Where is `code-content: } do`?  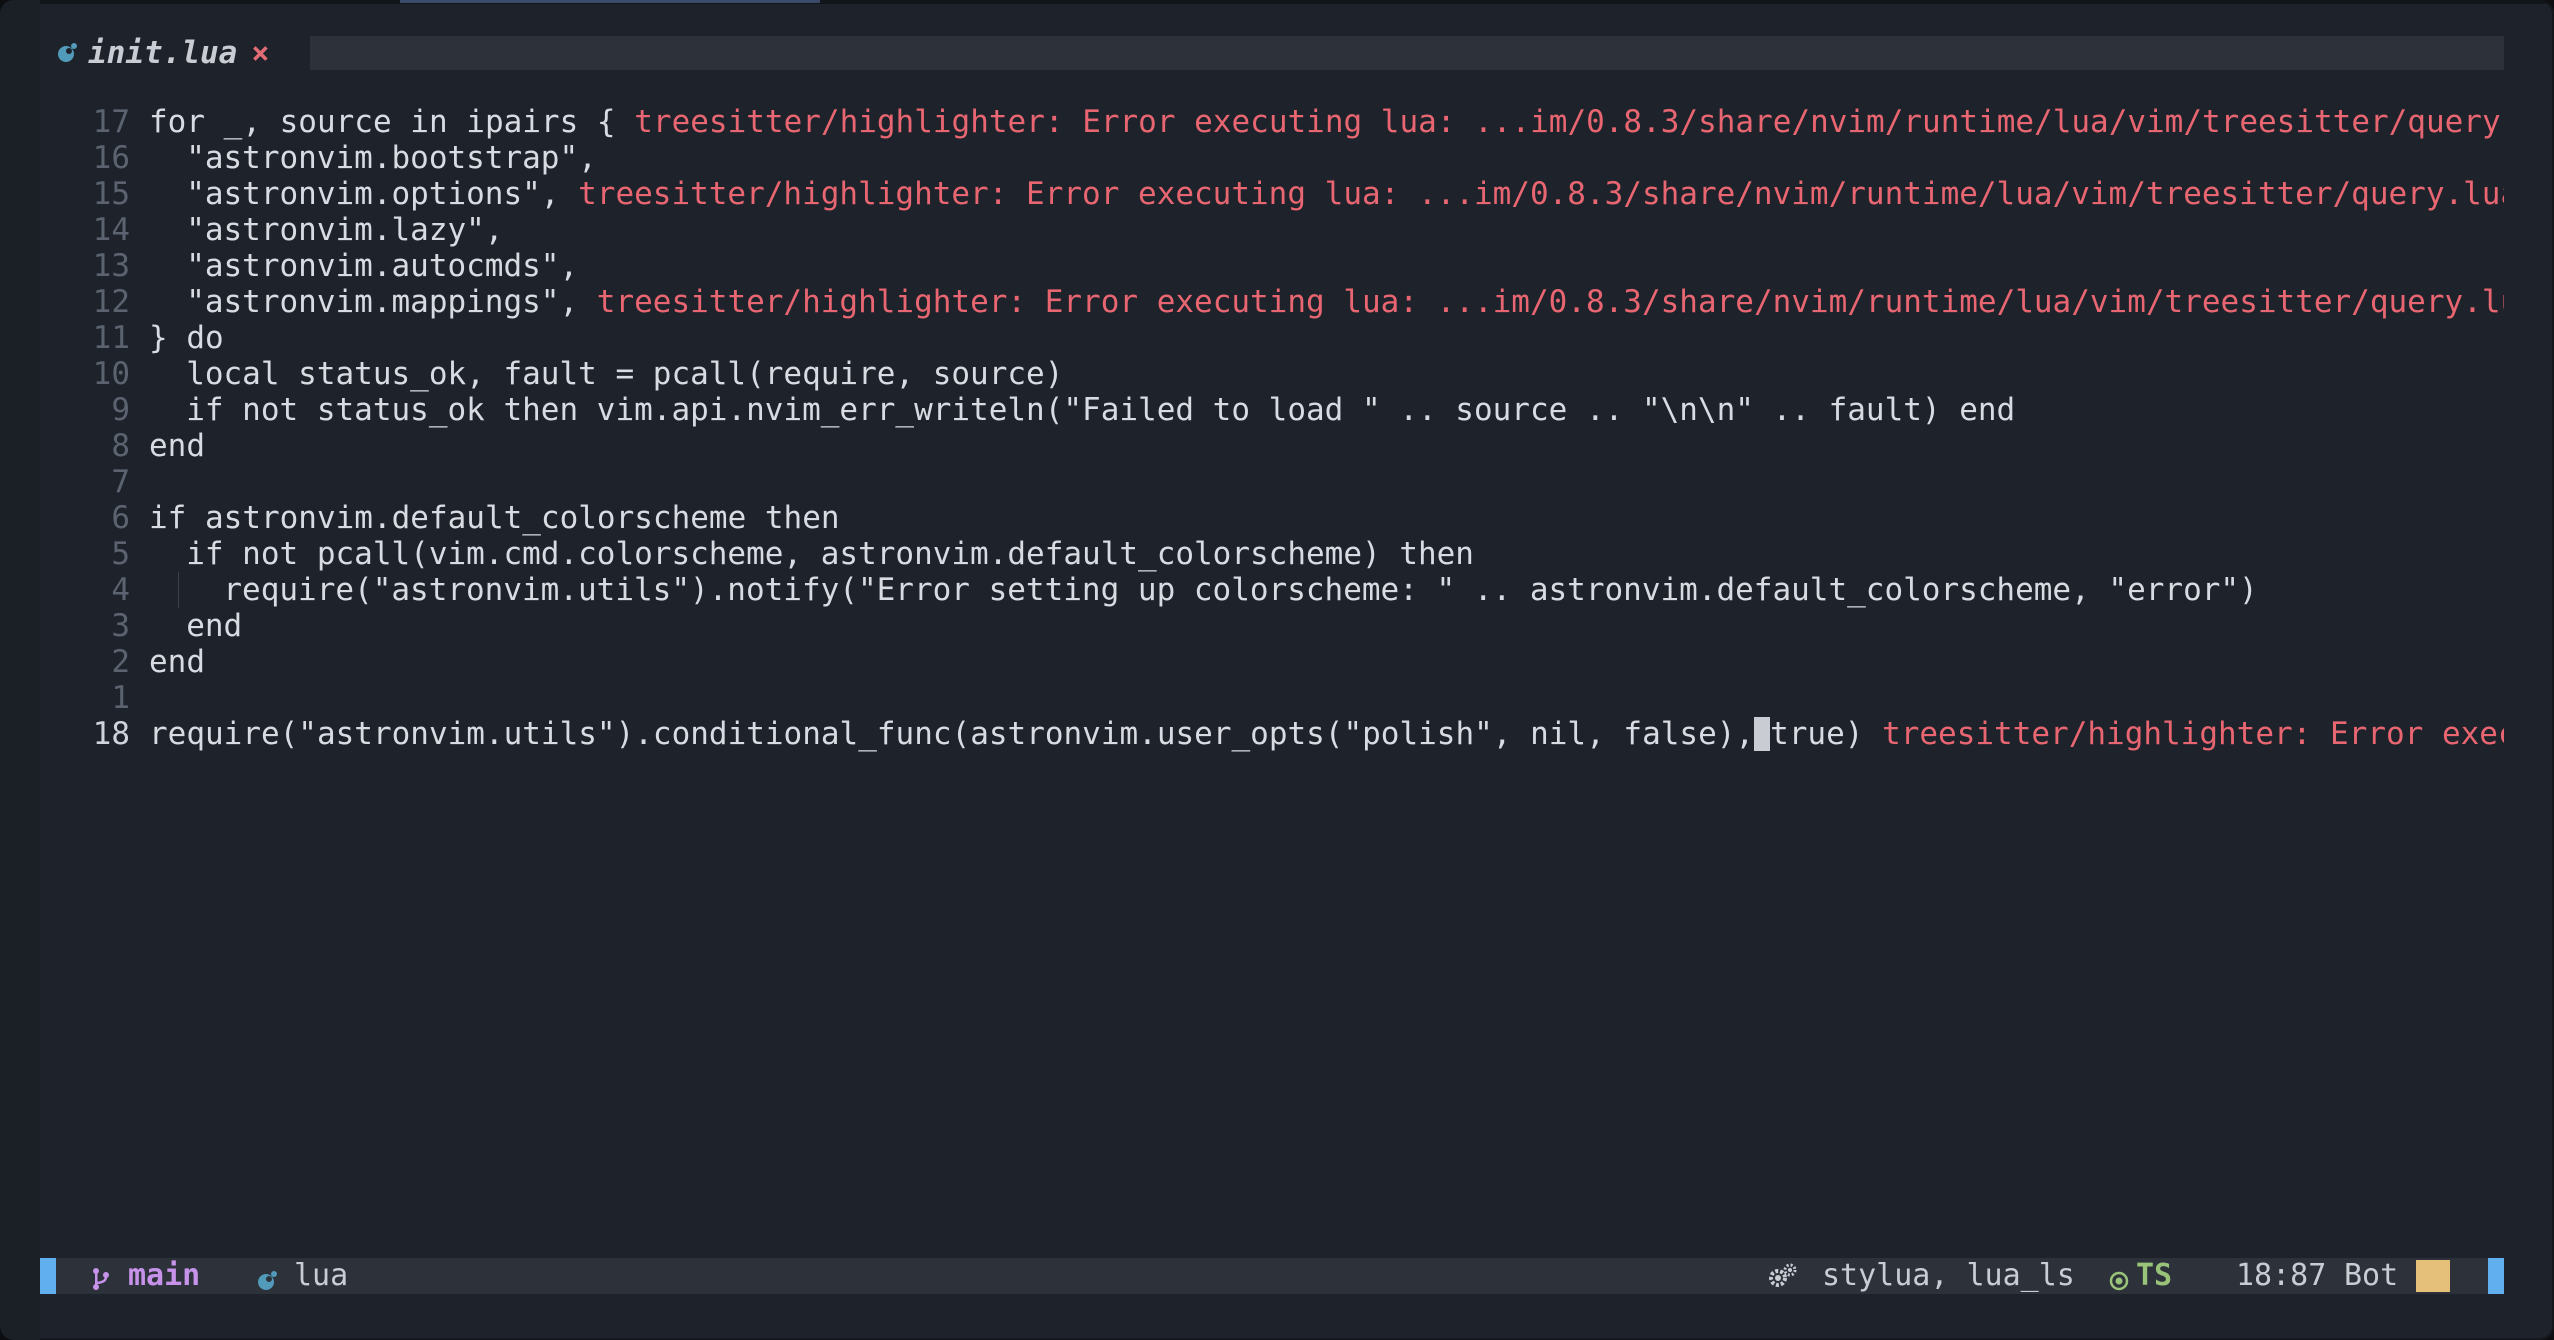
code-content: } do is located at coordinates (186, 338).